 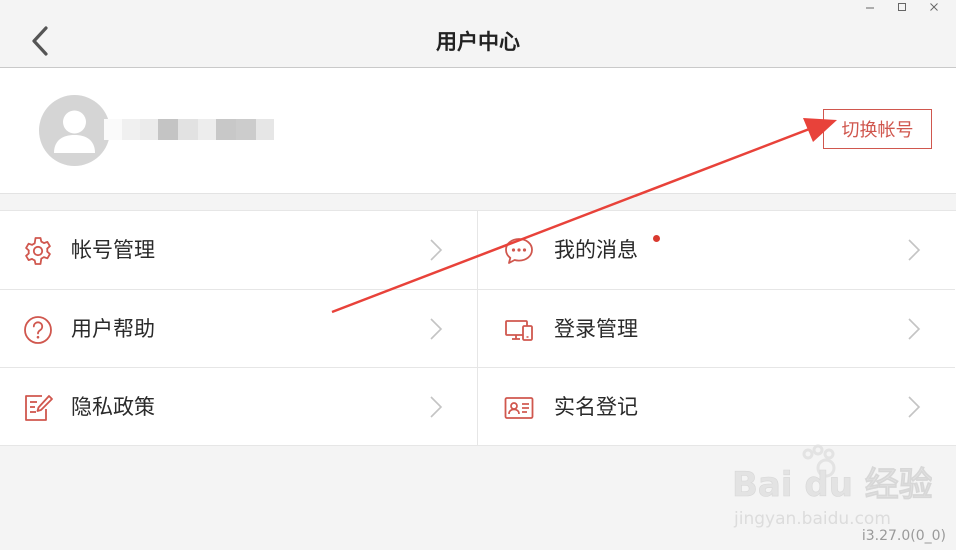 I want to click on title-bar: 用户中心, so click(x=478, y=34).